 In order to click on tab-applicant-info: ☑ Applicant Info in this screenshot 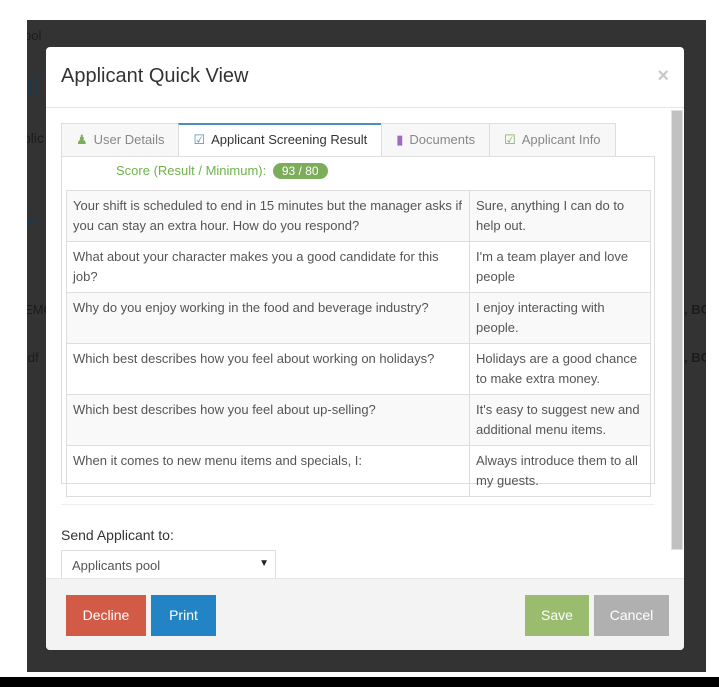, I will do `click(552, 139)`.